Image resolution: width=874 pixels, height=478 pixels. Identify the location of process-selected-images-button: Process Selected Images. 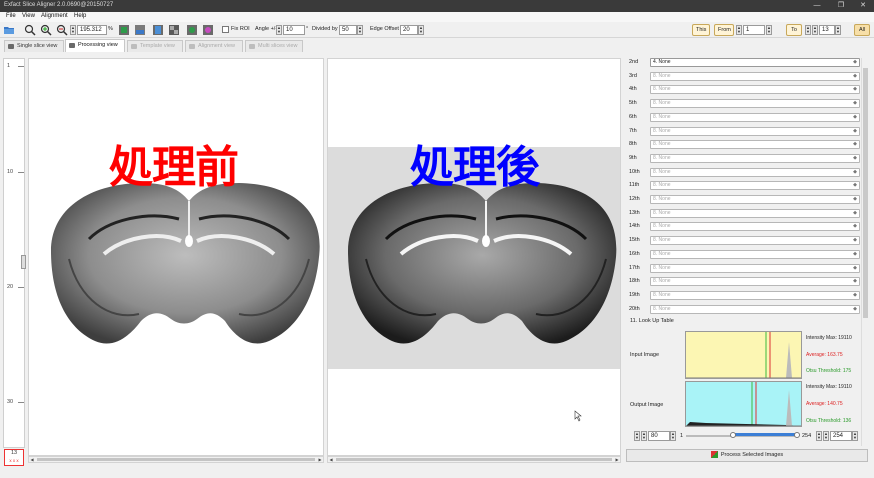
(747, 455).